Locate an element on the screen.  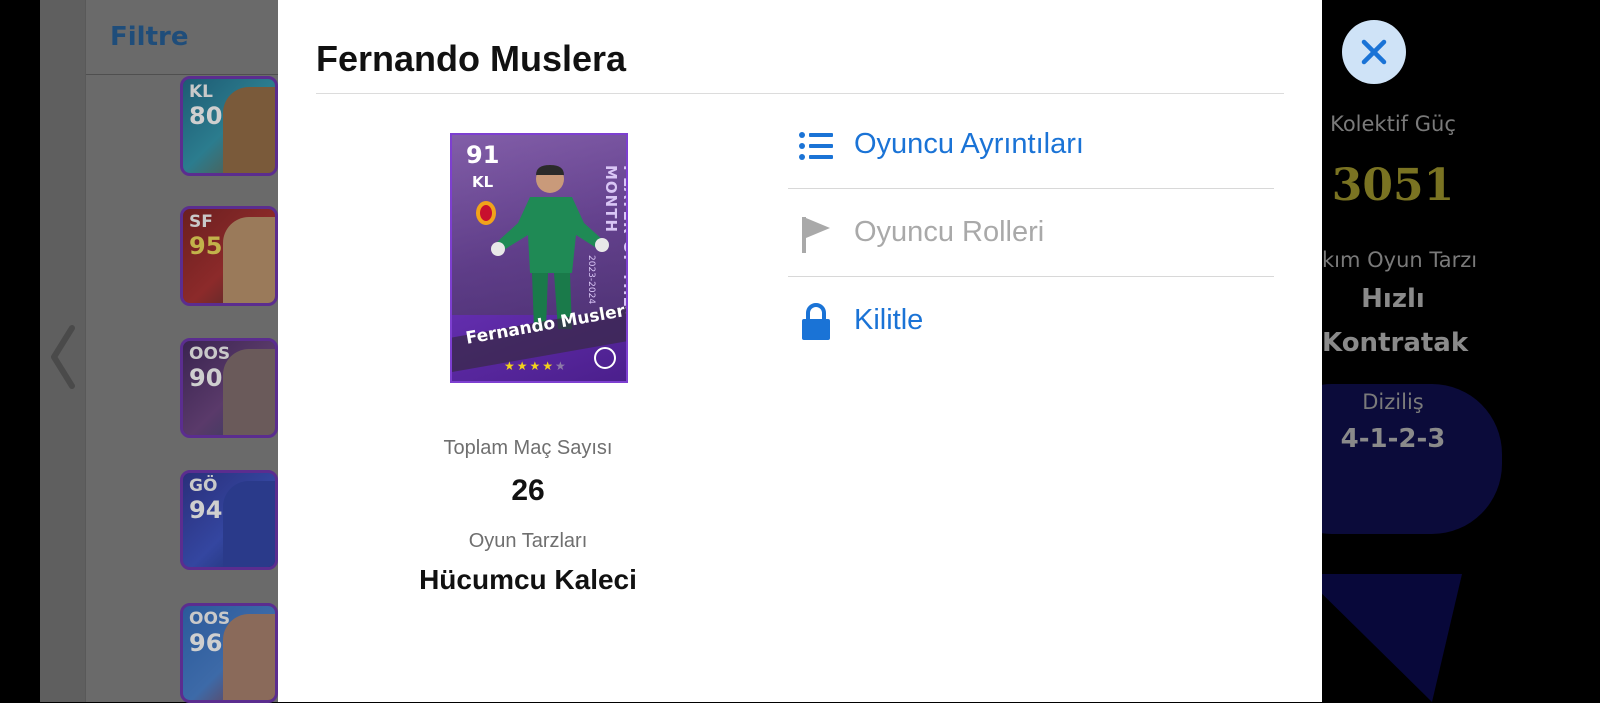
card-rating: 95 is located at coordinates (206, 246).